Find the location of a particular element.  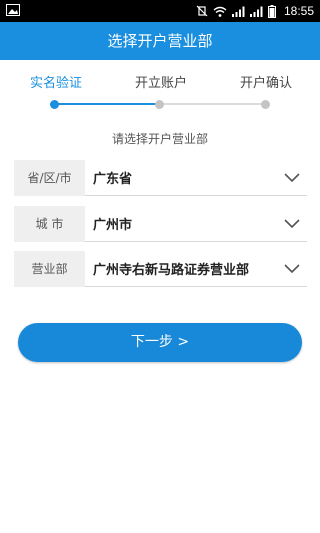

branch-select: 营业部 广州寺右新马路证券营业部 is located at coordinates (160, 268).